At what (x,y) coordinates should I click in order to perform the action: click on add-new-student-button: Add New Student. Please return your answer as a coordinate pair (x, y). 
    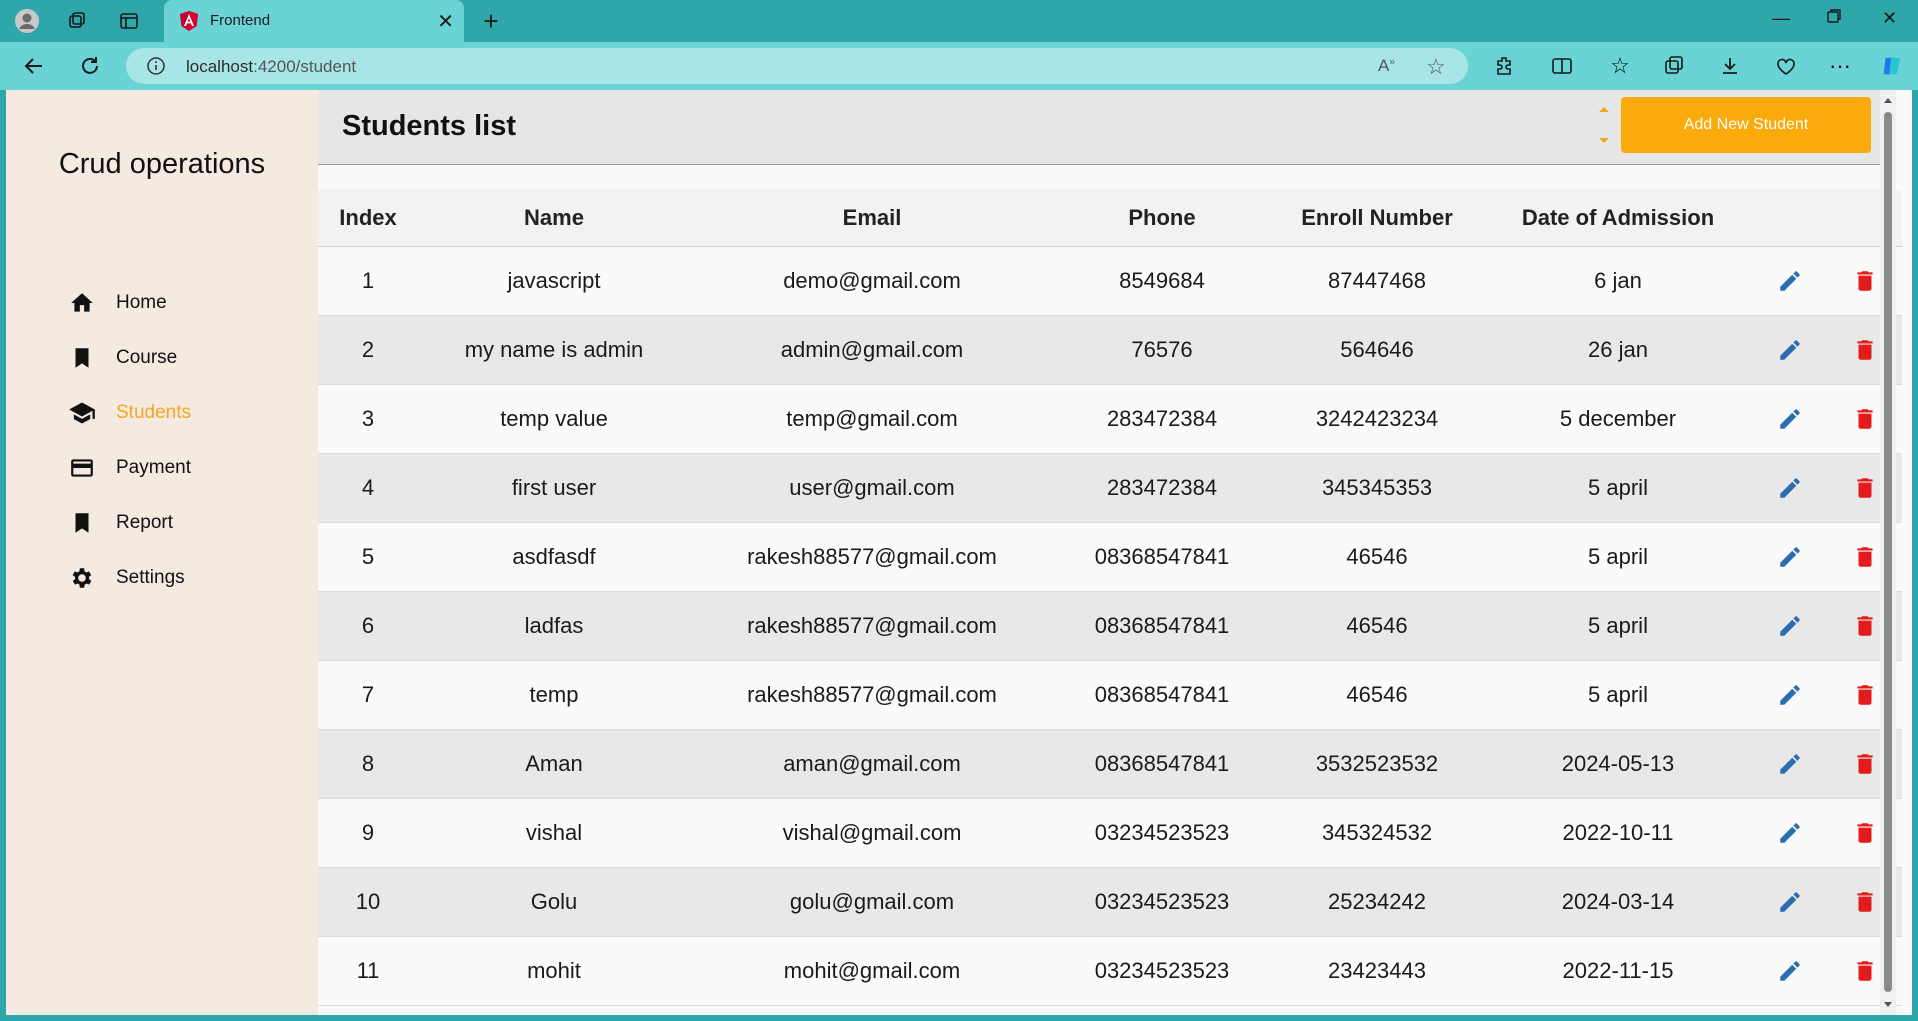
    Looking at the image, I should click on (1746, 125).